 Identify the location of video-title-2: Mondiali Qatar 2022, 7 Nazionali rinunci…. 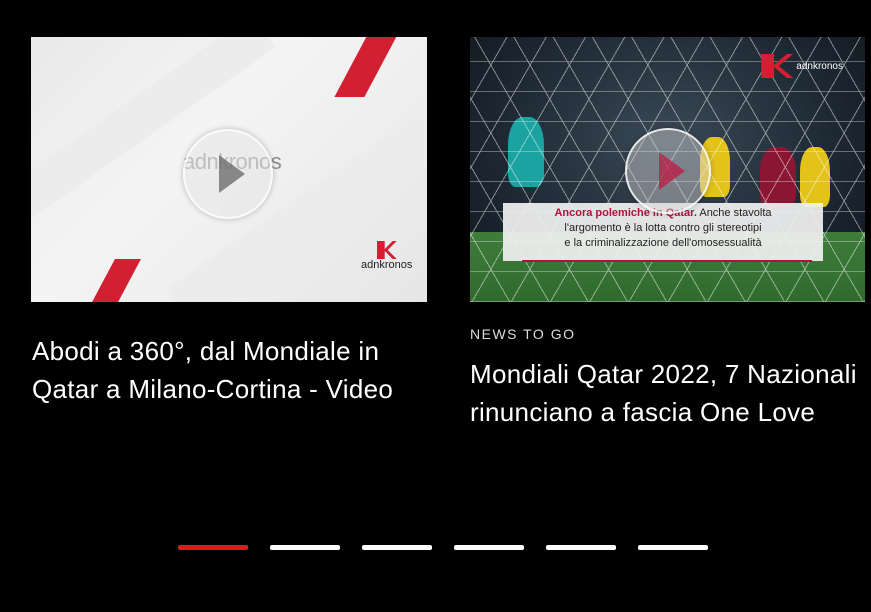
(665, 393).